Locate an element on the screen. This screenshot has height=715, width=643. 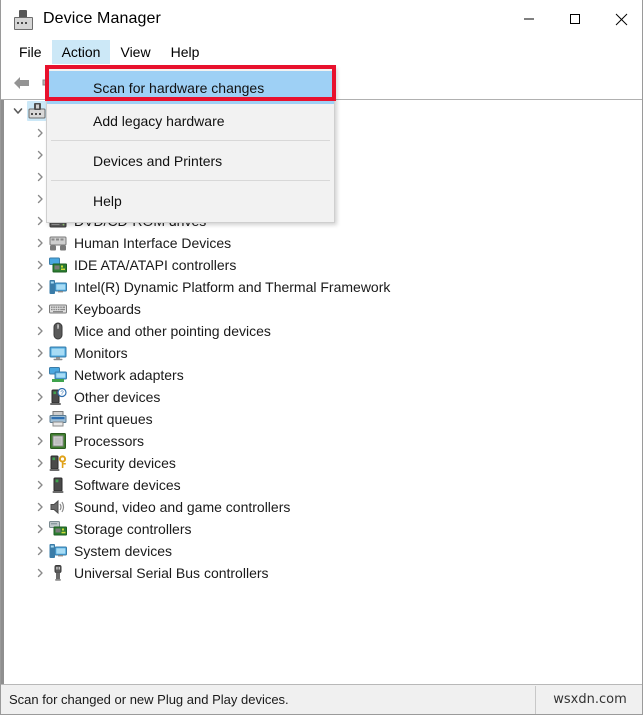
root-icon-highlight is located at coordinates (37, 111).